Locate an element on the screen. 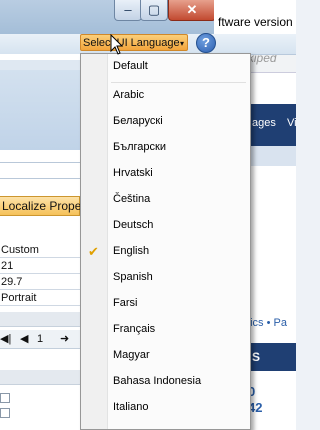 The height and width of the screenshot is (430, 320). chevron-down-icon: ▾ is located at coordinates (181, 43).